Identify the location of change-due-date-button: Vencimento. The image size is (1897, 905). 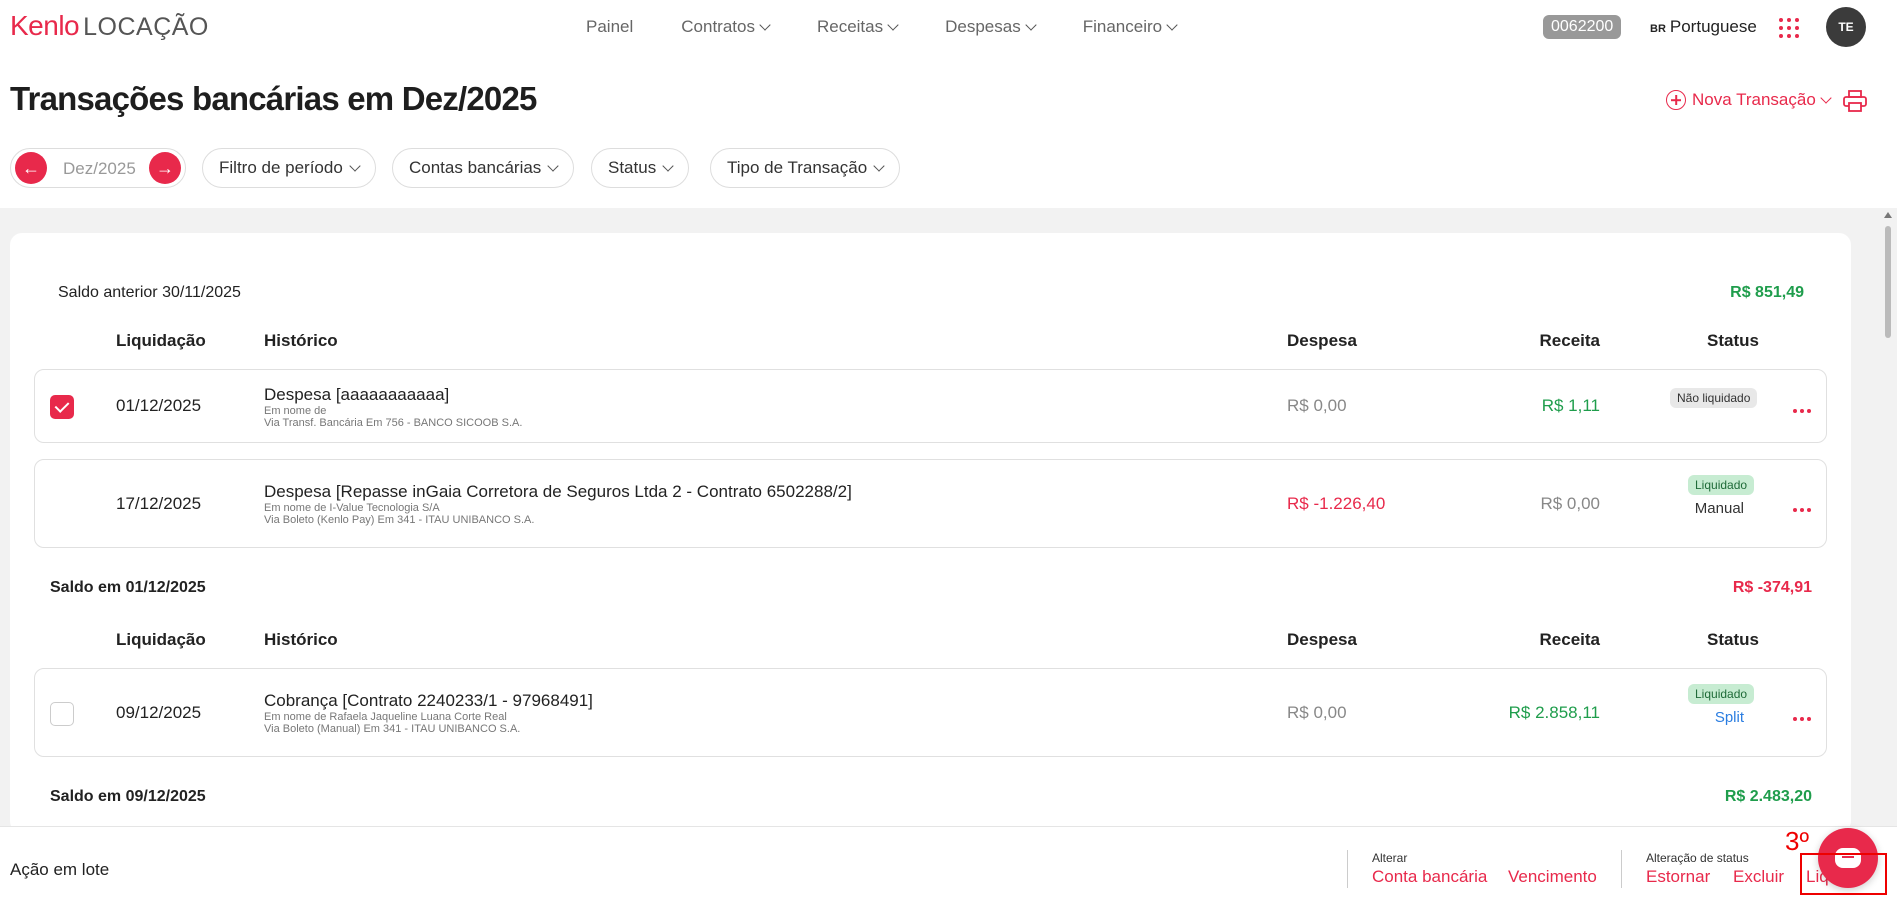
(1552, 877).